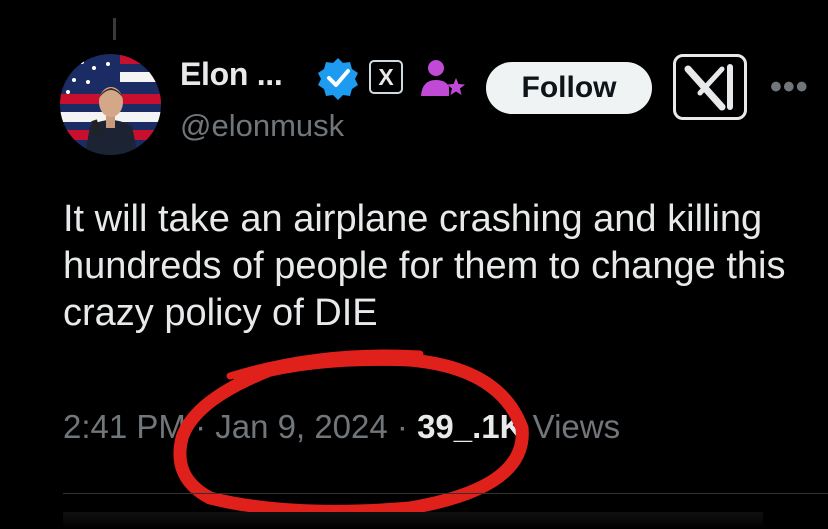 This screenshot has height=529, width=828. What do you see at coordinates (576, 426) in the screenshot?
I see `views-label: Views` at bounding box center [576, 426].